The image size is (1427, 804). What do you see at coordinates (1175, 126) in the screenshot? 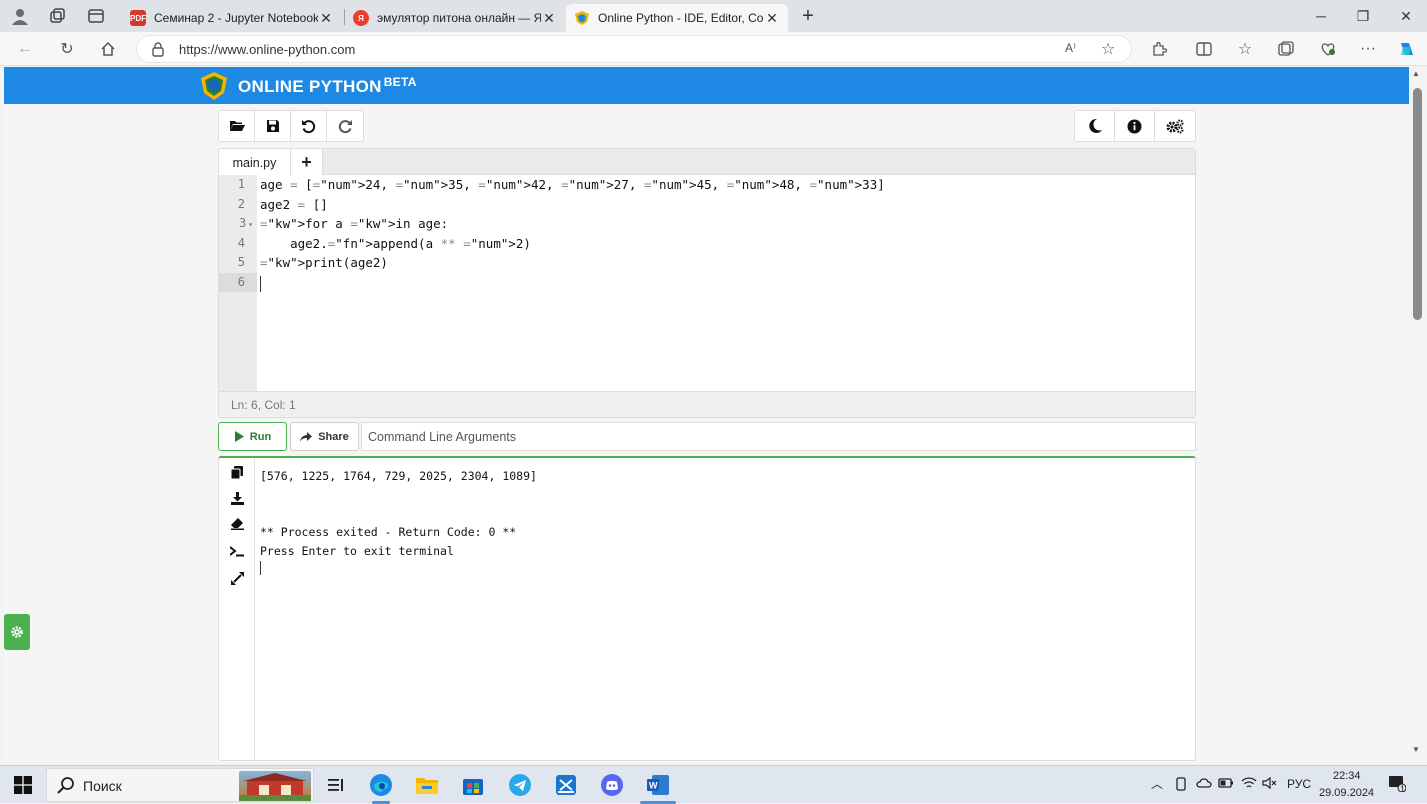
I see `settings-button` at bounding box center [1175, 126].